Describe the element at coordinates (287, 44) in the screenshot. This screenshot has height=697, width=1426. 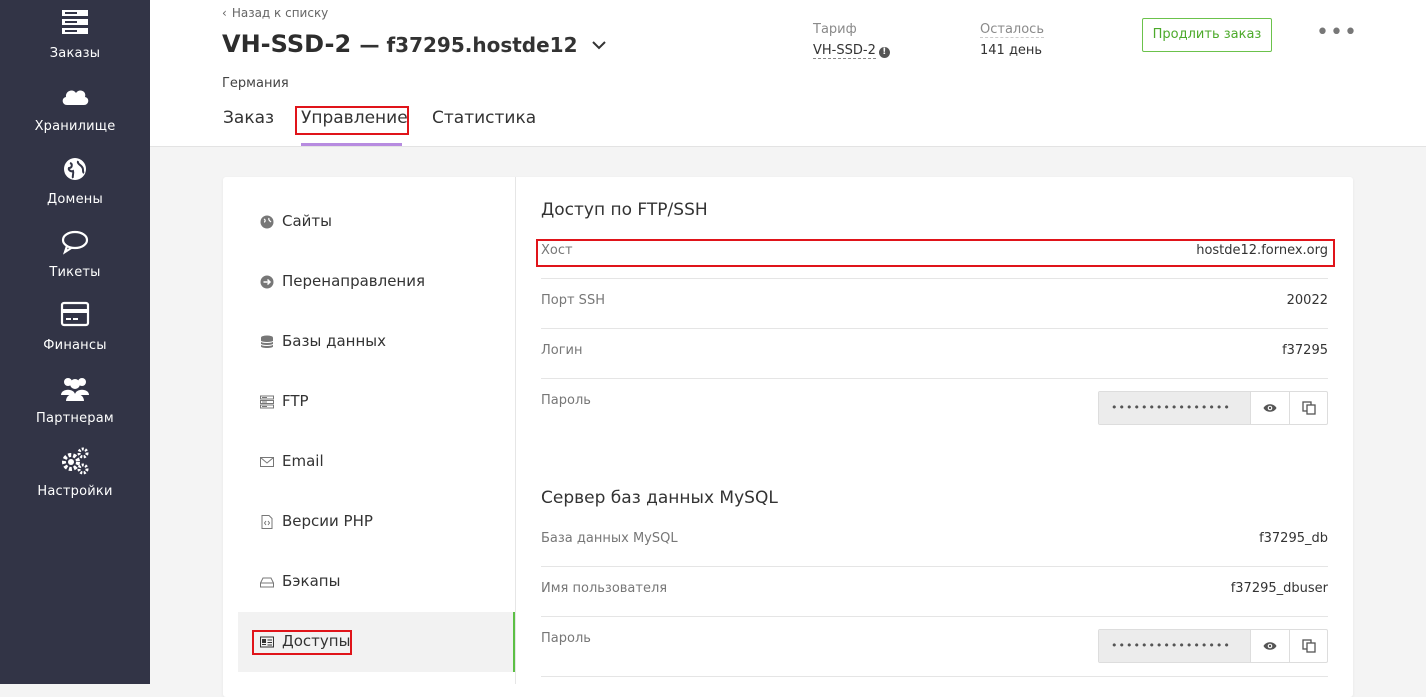
I see `order-name: VH-SSD-2` at that location.